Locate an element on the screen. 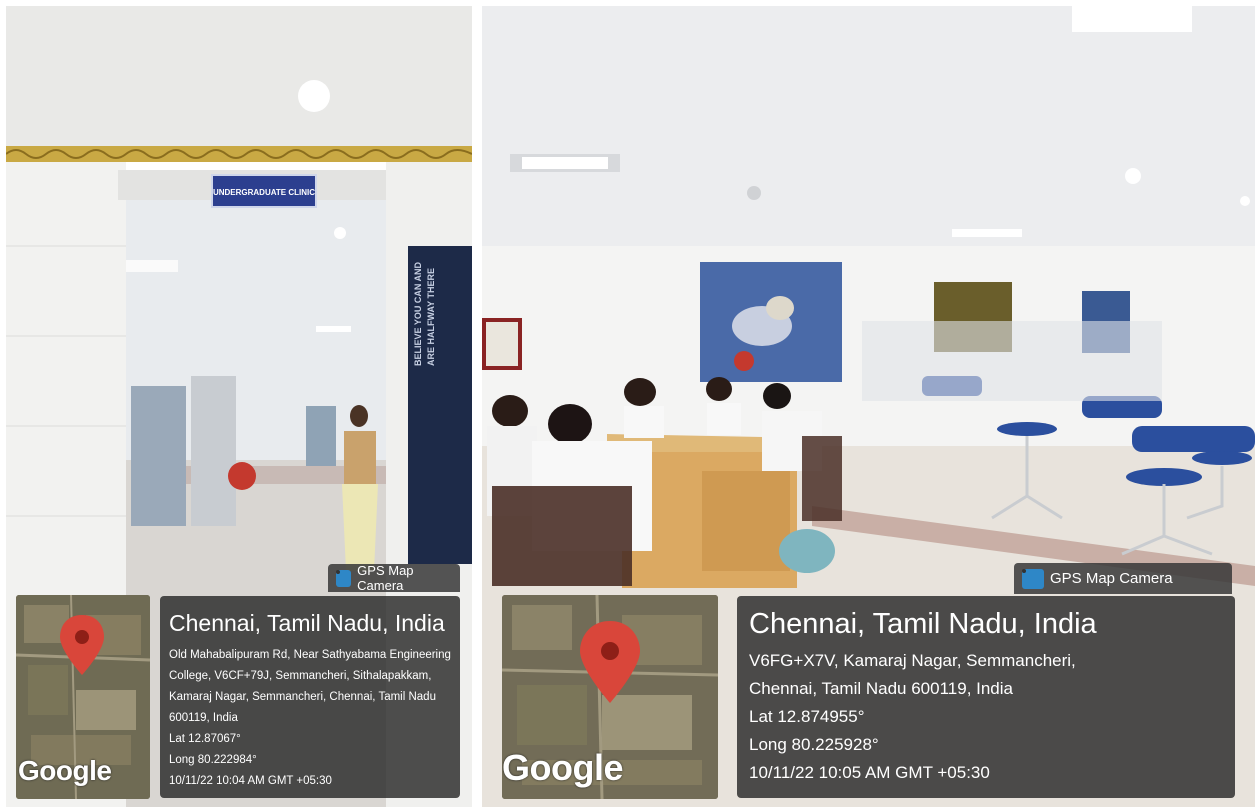  longitude: Long 80.222984° is located at coordinates (213, 760).